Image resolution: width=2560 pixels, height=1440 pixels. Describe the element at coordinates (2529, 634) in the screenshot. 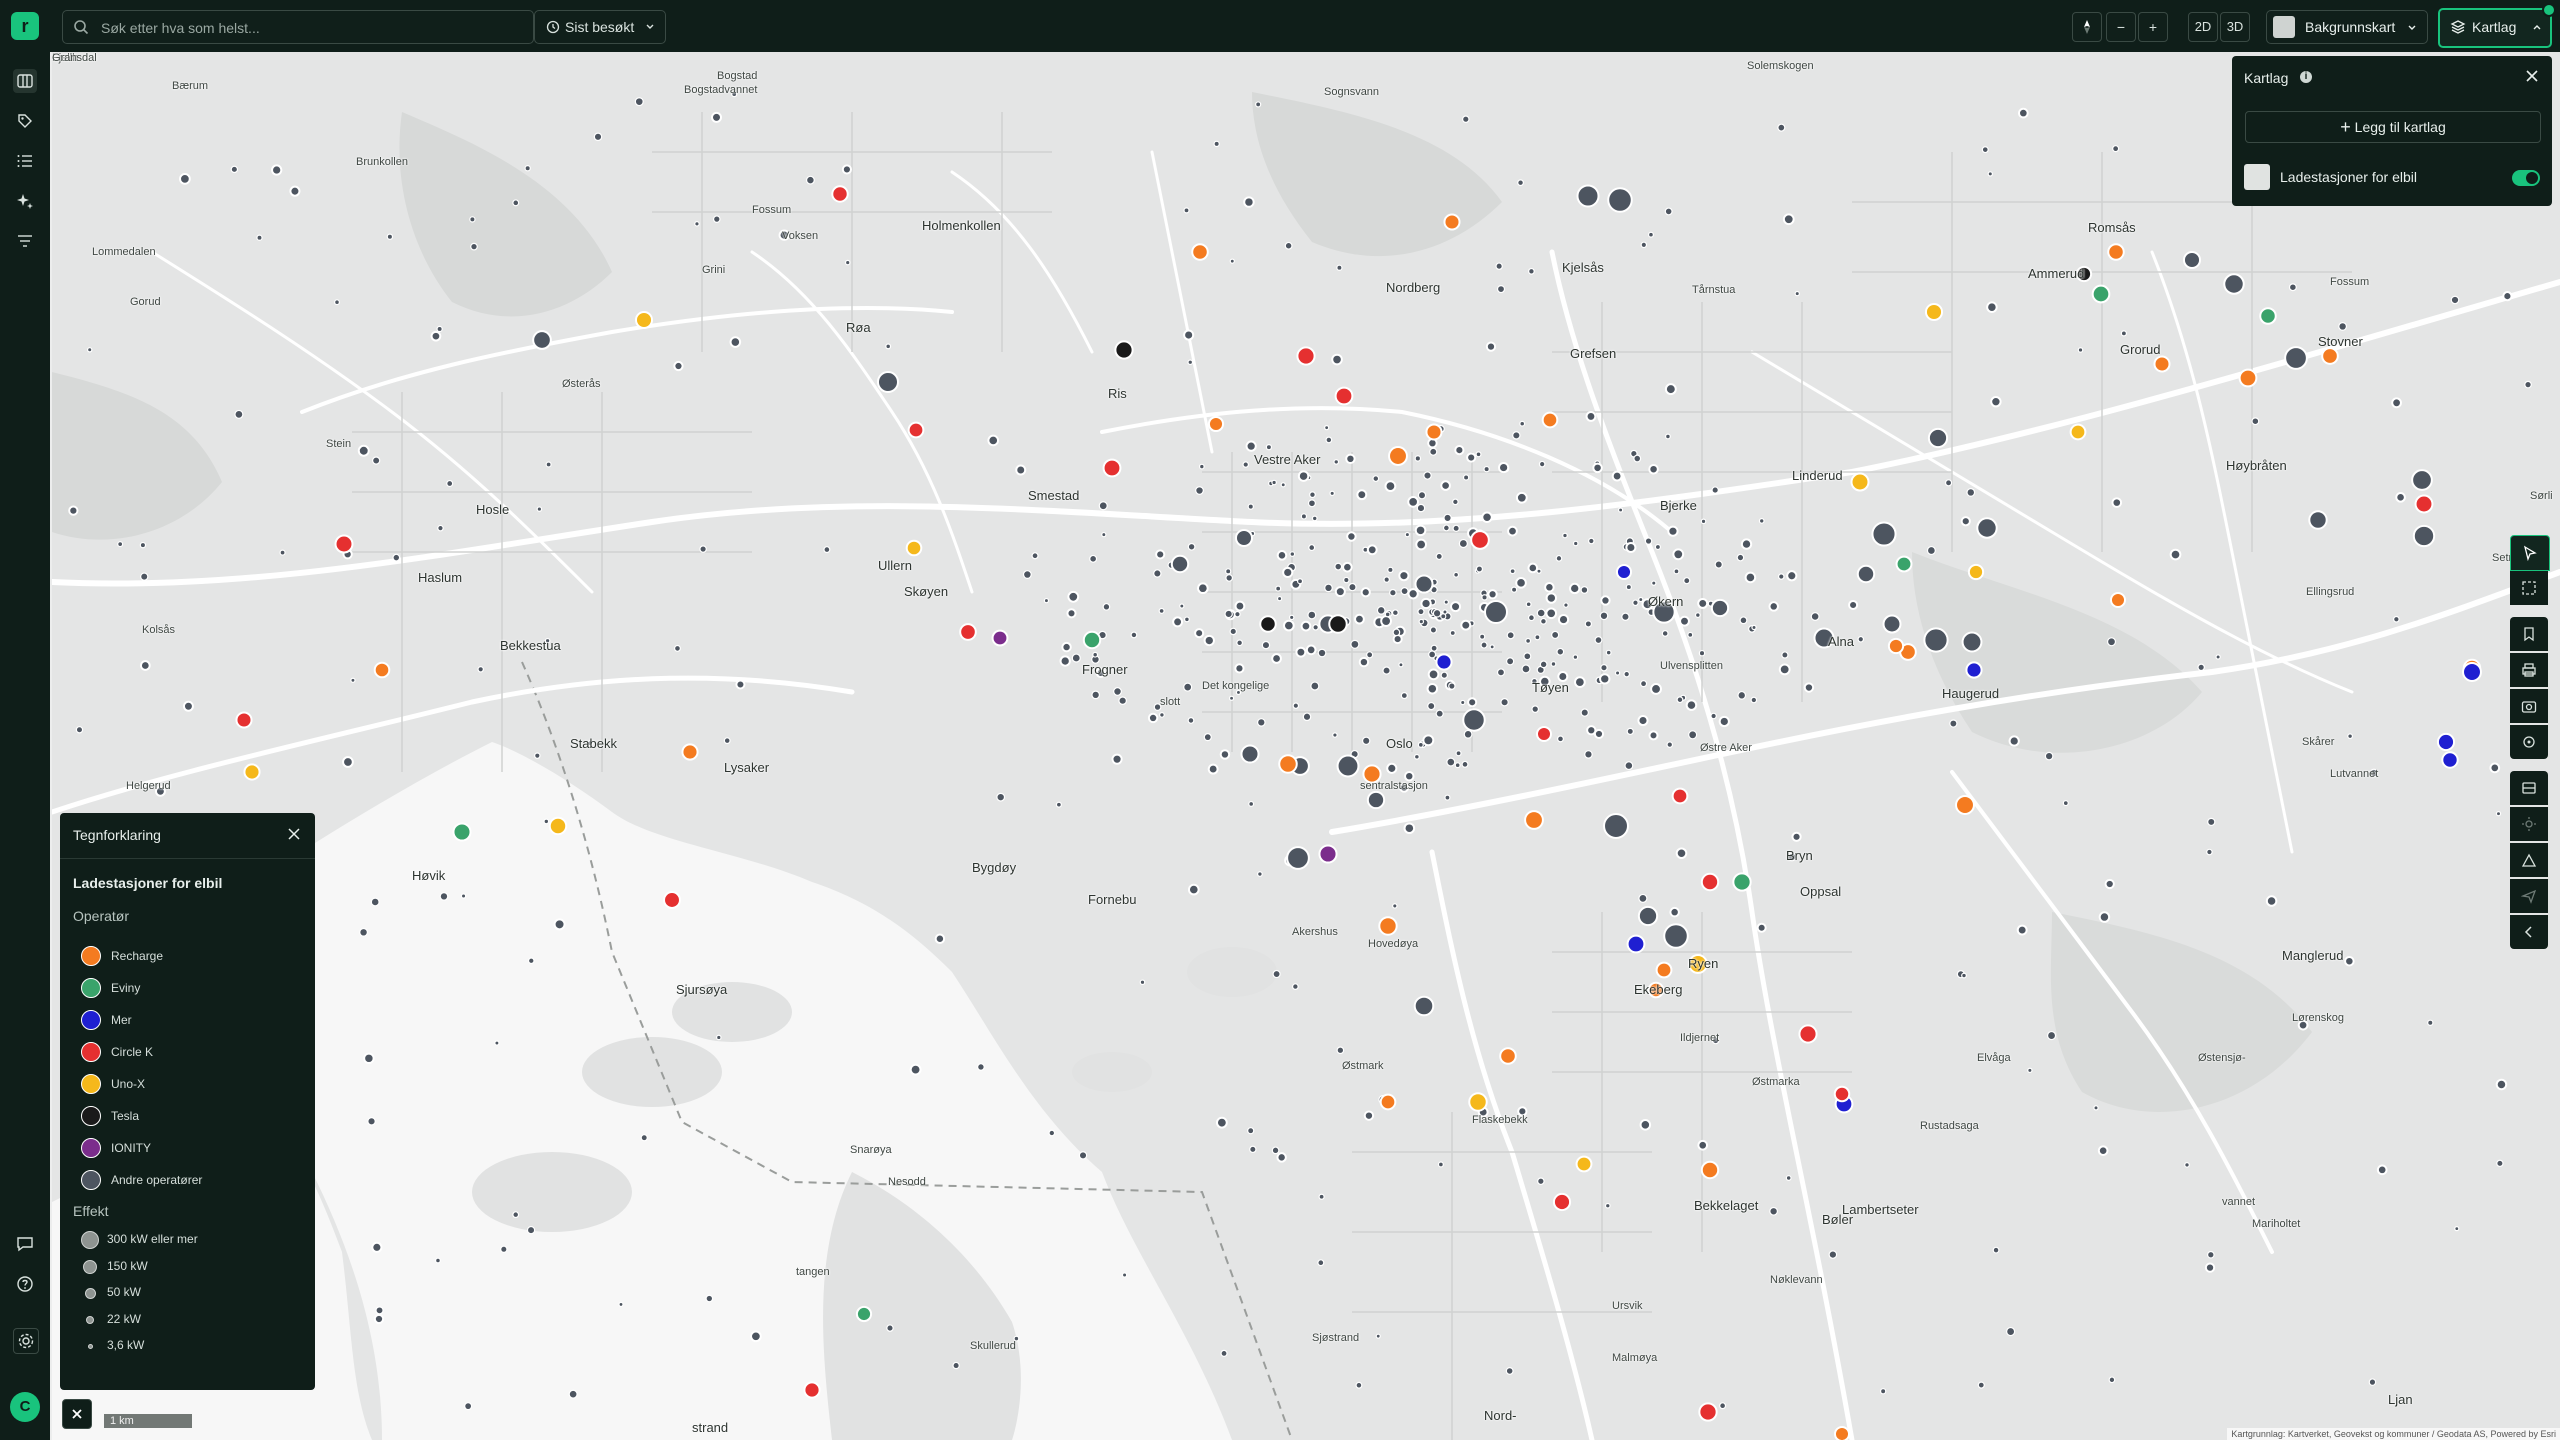

I see `bookmark-button` at that location.